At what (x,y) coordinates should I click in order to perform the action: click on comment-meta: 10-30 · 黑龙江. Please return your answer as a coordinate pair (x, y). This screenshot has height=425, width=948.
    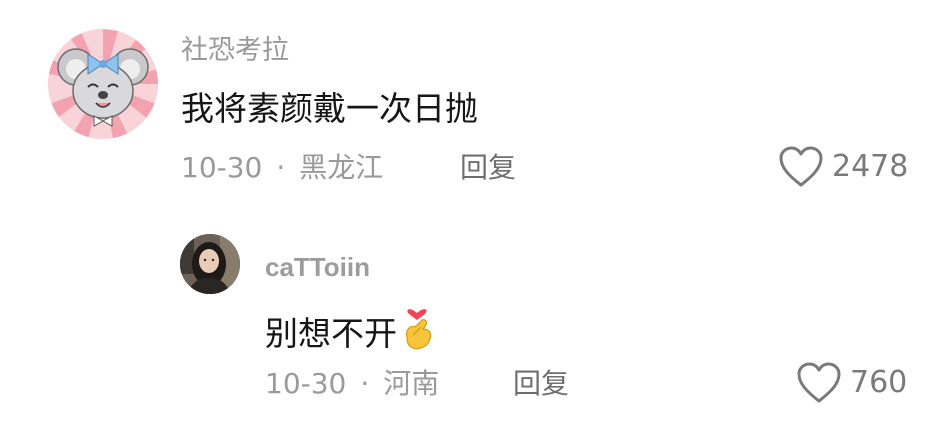
    Looking at the image, I should click on (282, 168).